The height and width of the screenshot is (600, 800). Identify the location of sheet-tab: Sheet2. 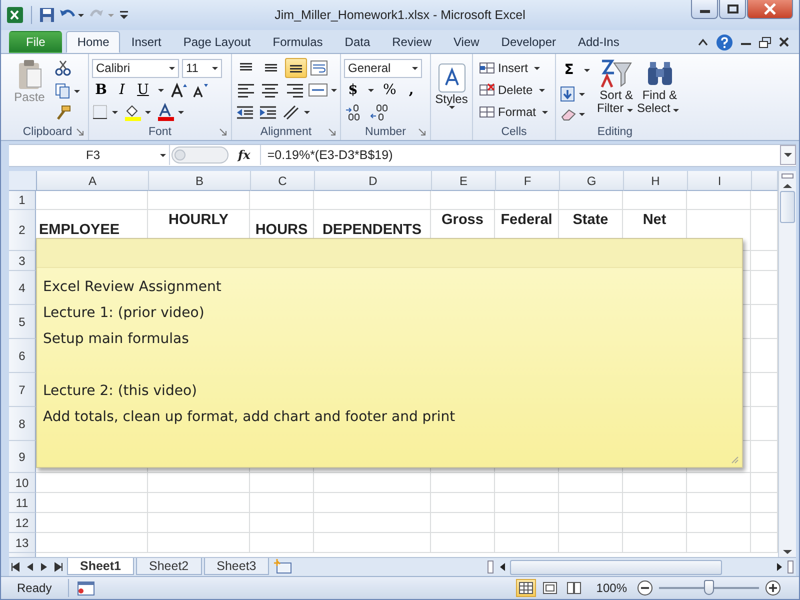
(169, 567).